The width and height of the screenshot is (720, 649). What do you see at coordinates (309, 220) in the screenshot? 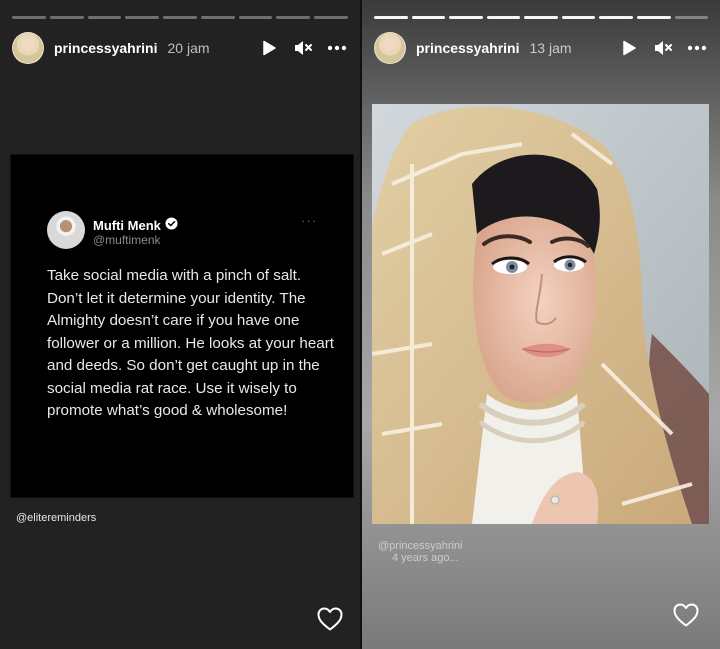
I see `tweet-more-icon: ···` at bounding box center [309, 220].